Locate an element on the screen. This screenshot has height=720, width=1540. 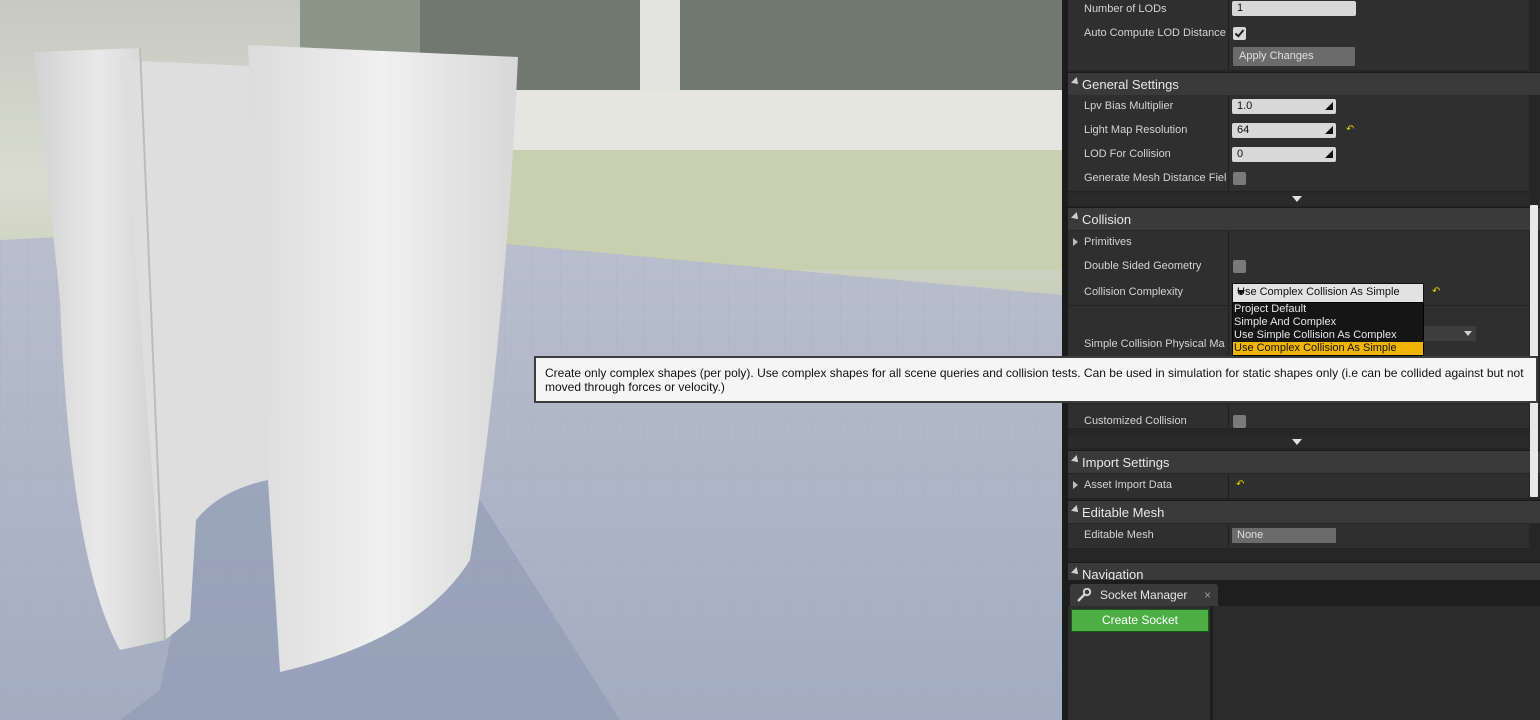
light-map-resolution-field: 64 is located at coordinates (1284, 130).